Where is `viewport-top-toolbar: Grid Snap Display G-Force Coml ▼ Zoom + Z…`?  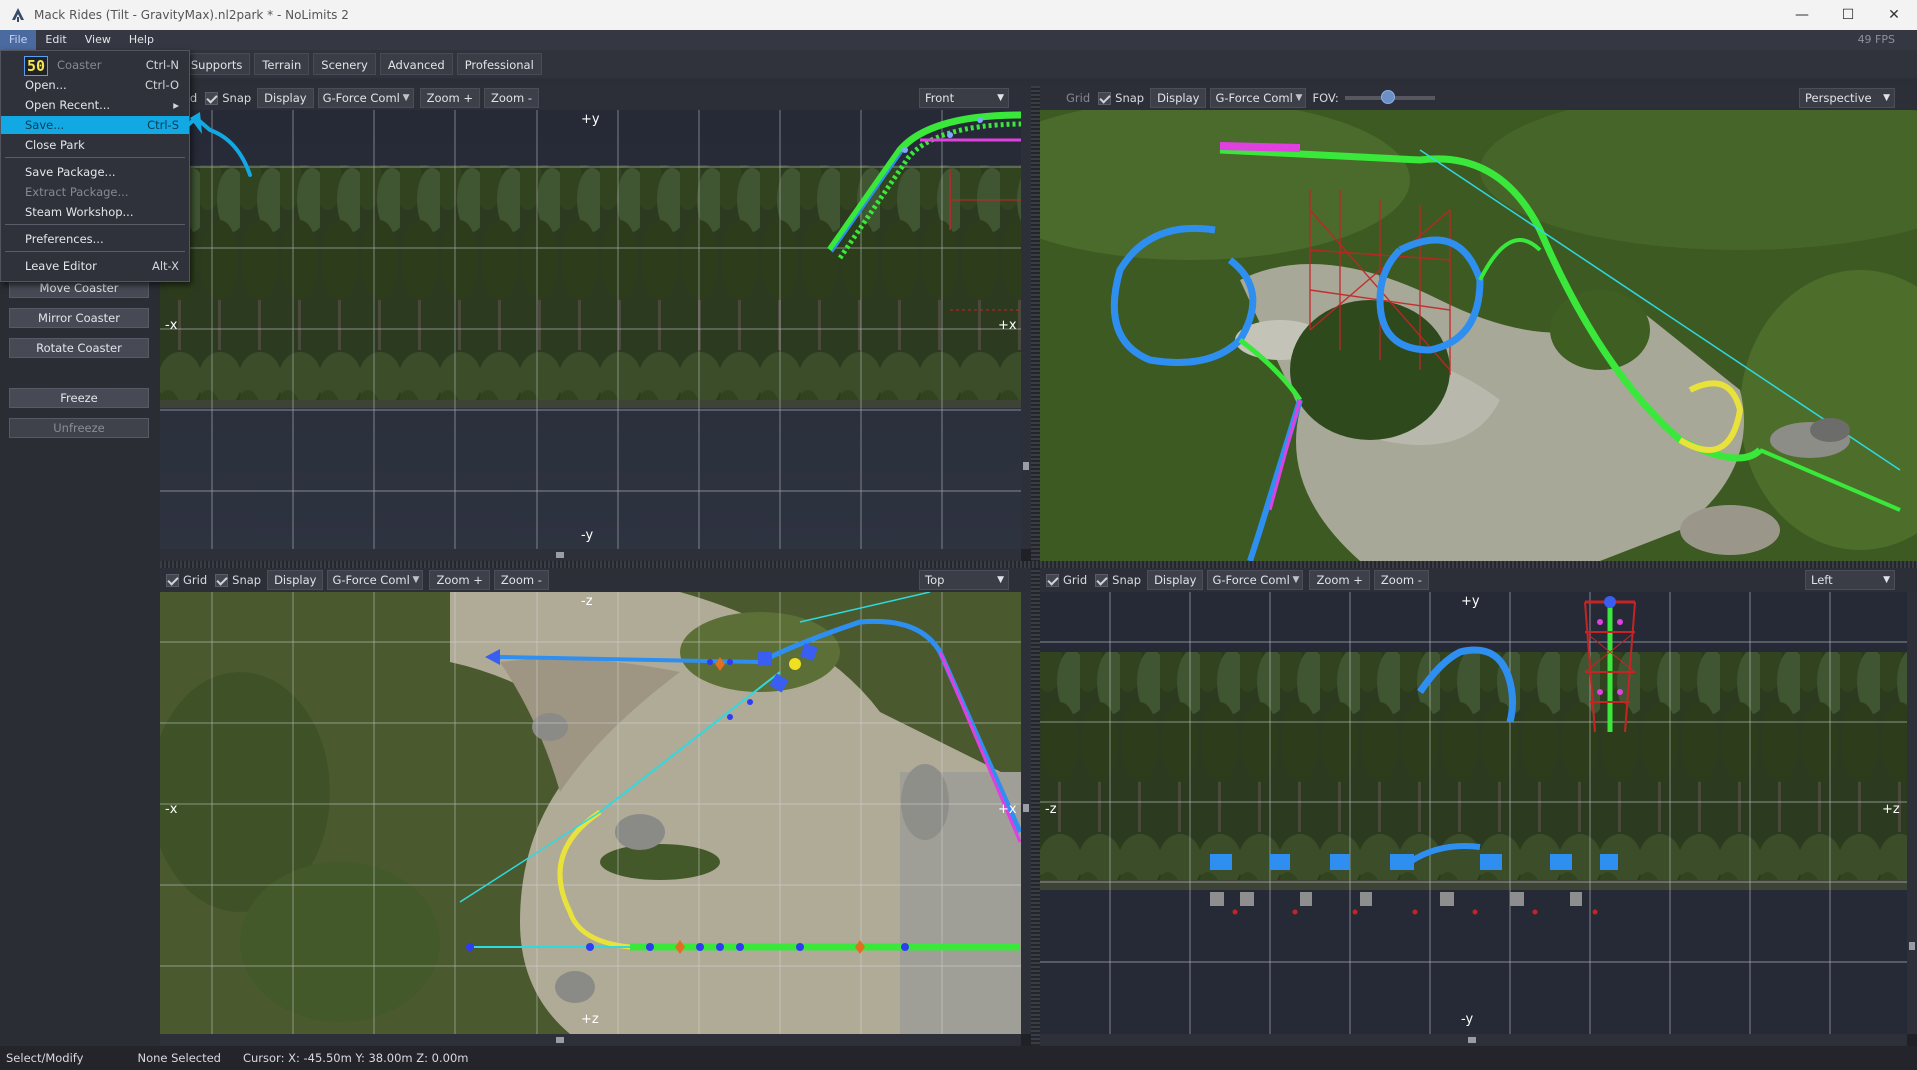
viewport-top-toolbar: Grid Snap Display G-Force Coml ▼ Zoom + Z… is located at coordinates (595, 580).